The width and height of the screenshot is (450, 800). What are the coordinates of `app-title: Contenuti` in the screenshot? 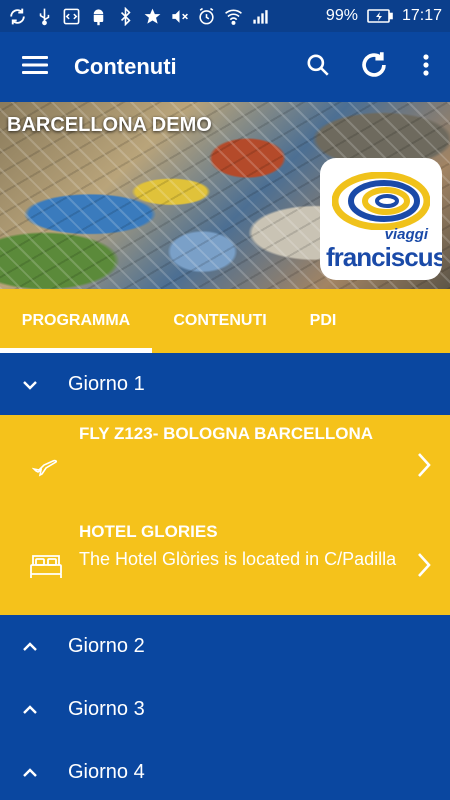 It's located at (125, 66).